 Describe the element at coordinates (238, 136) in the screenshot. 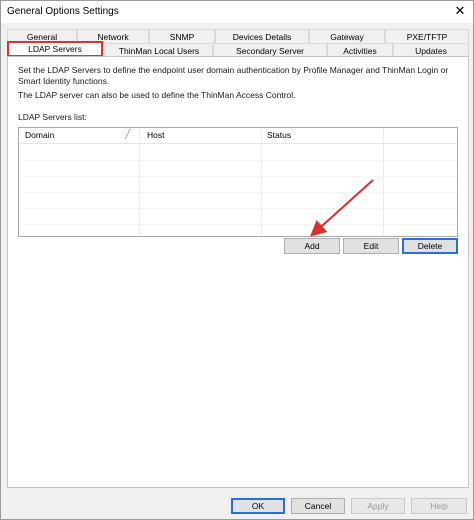

I see `list-header: Domain ╱ Host Status` at that location.